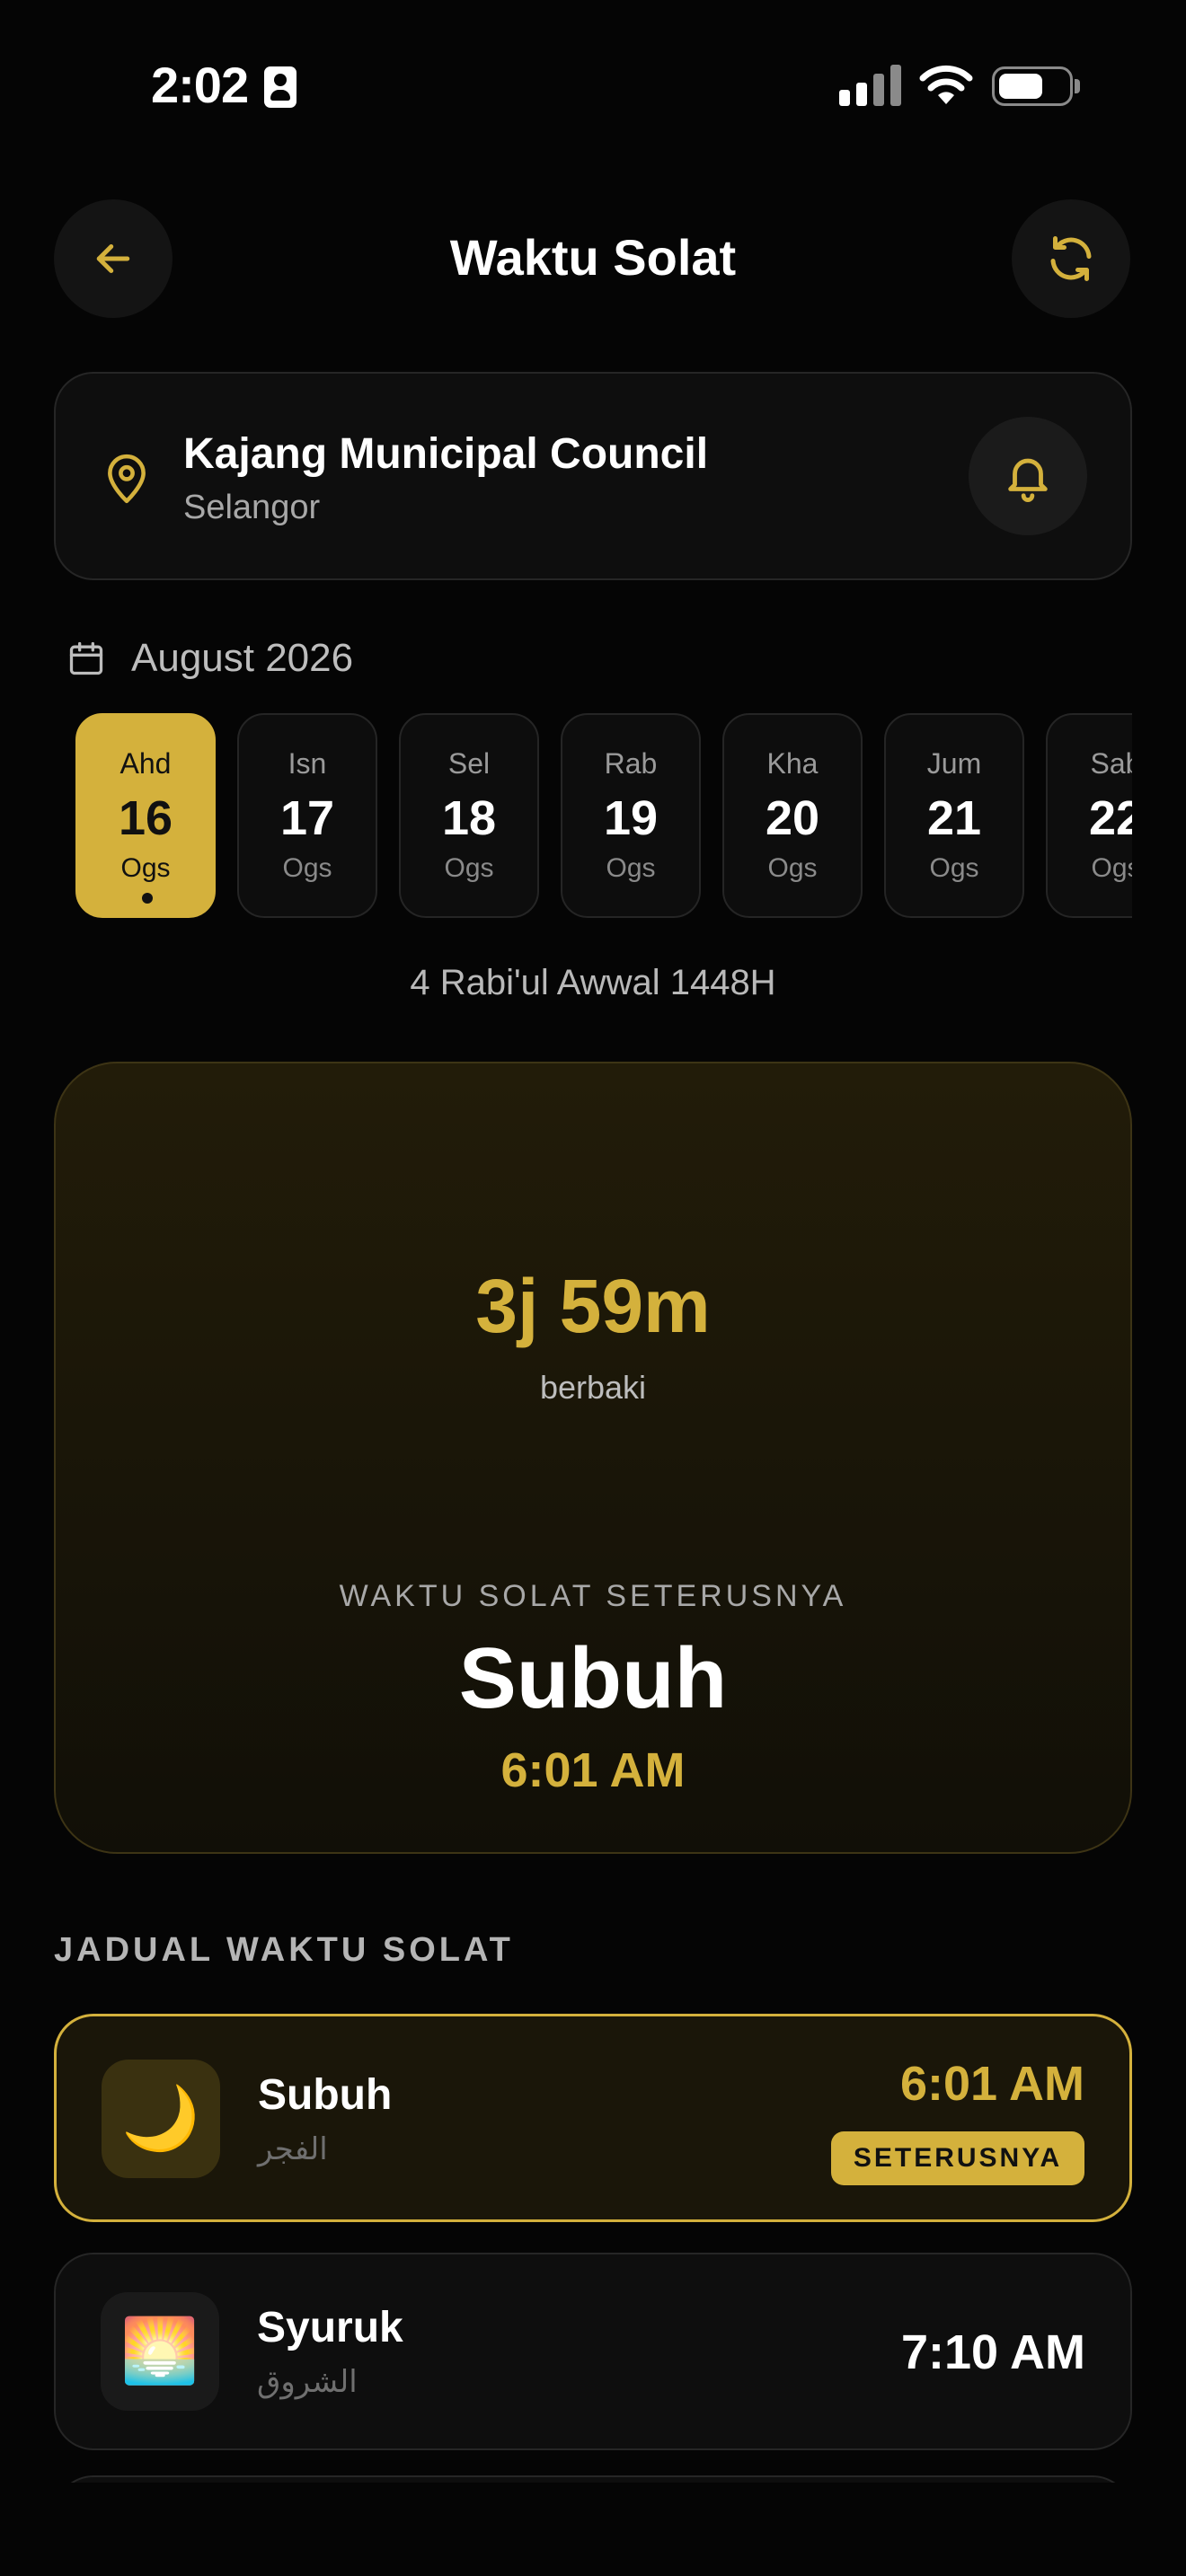 The width and height of the screenshot is (1186, 2576). What do you see at coordinates (1028, 480) in the screenshot?
I see `bell-icon` at bounding box center [1028, 480].